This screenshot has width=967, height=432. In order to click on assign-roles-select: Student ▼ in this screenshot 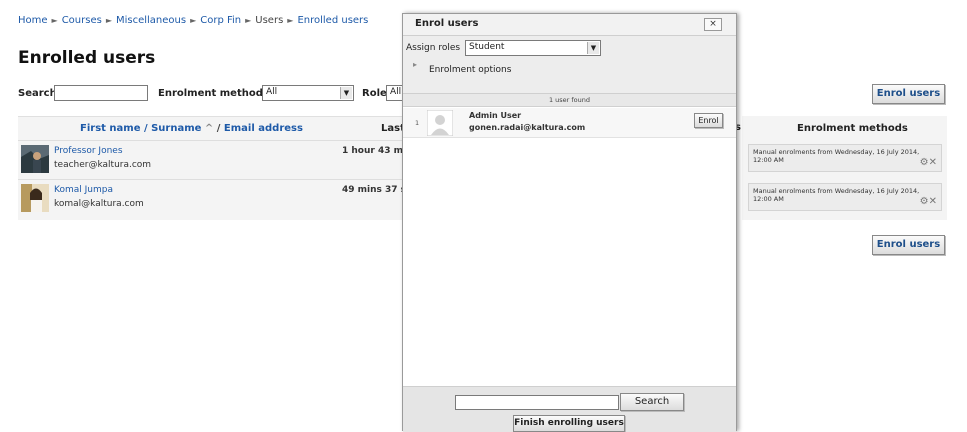, I will do `click(533, 48)`.